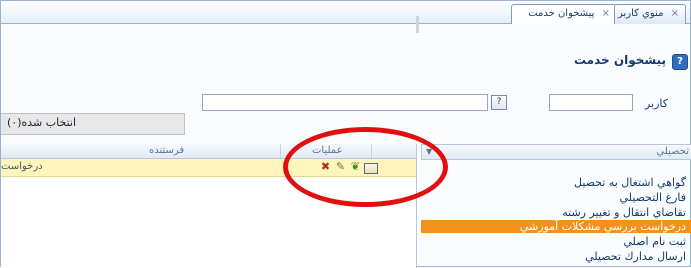 This screenshot has height=268, width=691. What do you see at coordinates (630, 182) in the screenshot?
I see `list-item: گواهي اشتغال به تحصيل` at bounding box center [630, 182].